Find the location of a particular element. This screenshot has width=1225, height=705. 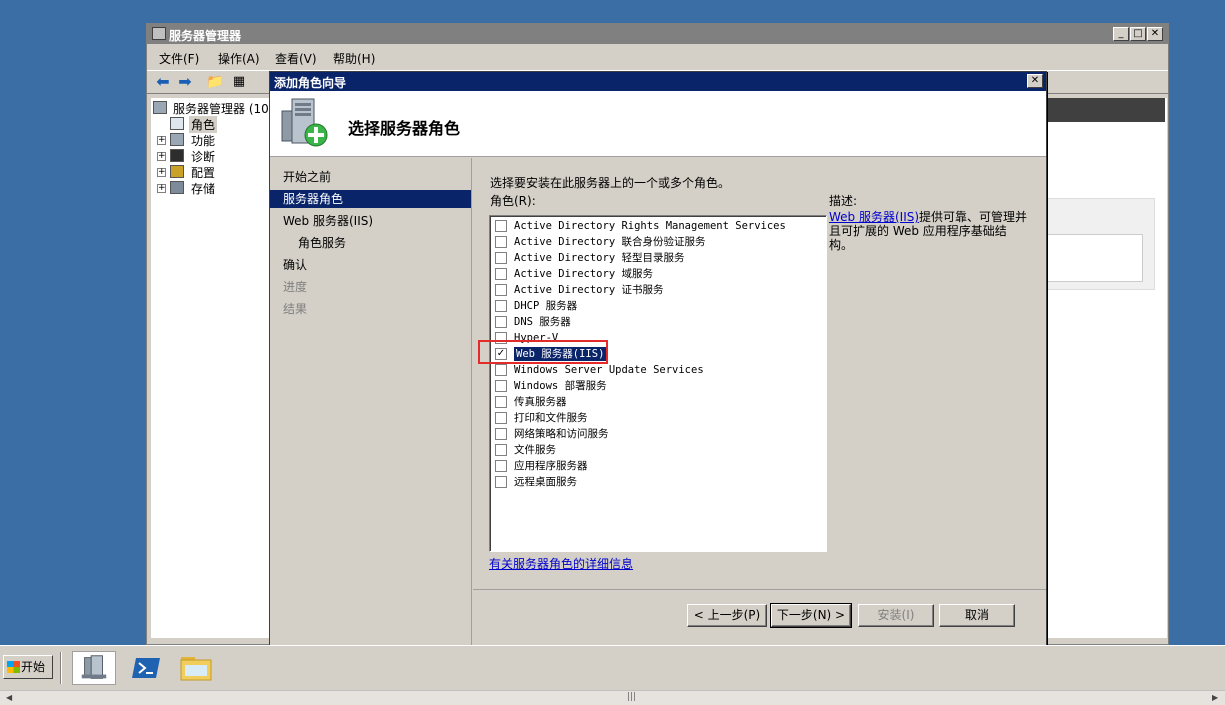

tree-item-label: 配置 is located at coordinates (203, 173).